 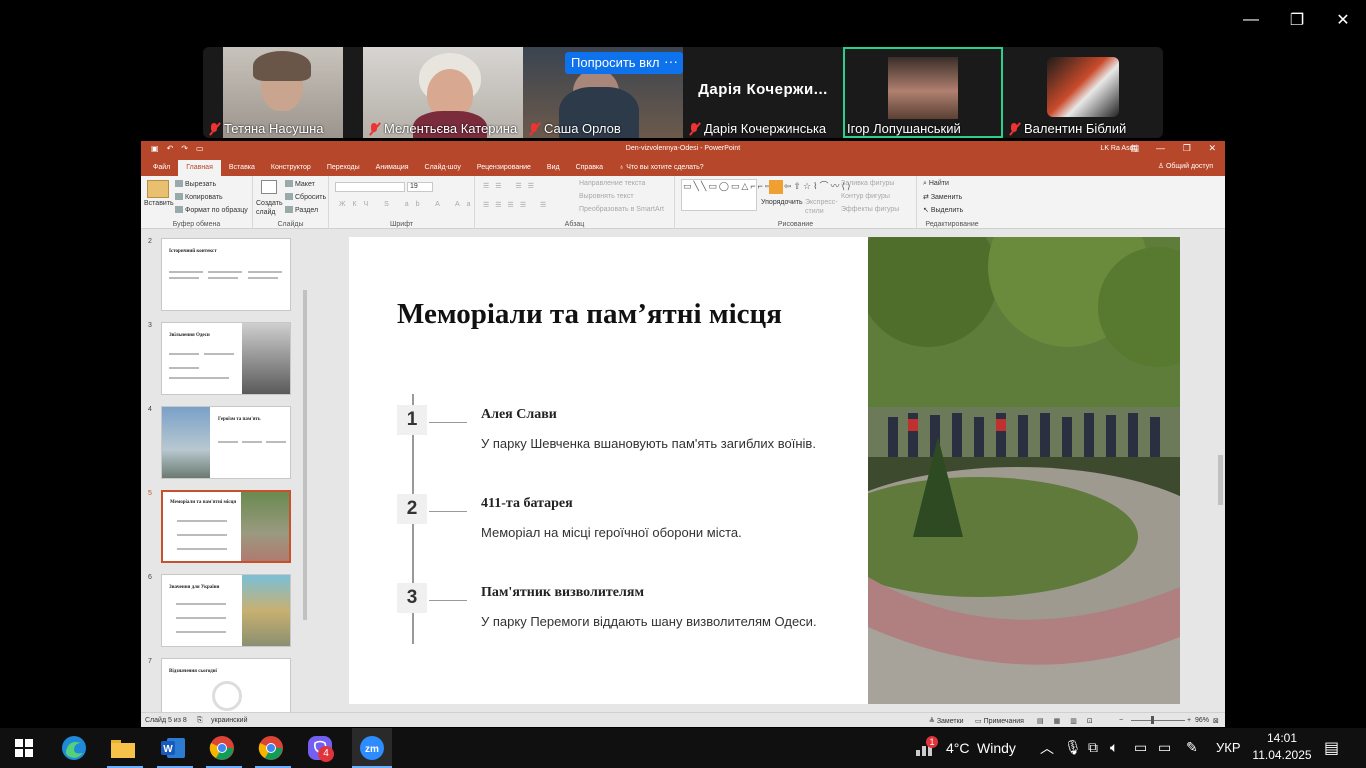 What do you see at coordinates (1185, 166) in the screenshot?
I see `share-button: ♙ Общий доступ` at bounding box center [1185, 166].